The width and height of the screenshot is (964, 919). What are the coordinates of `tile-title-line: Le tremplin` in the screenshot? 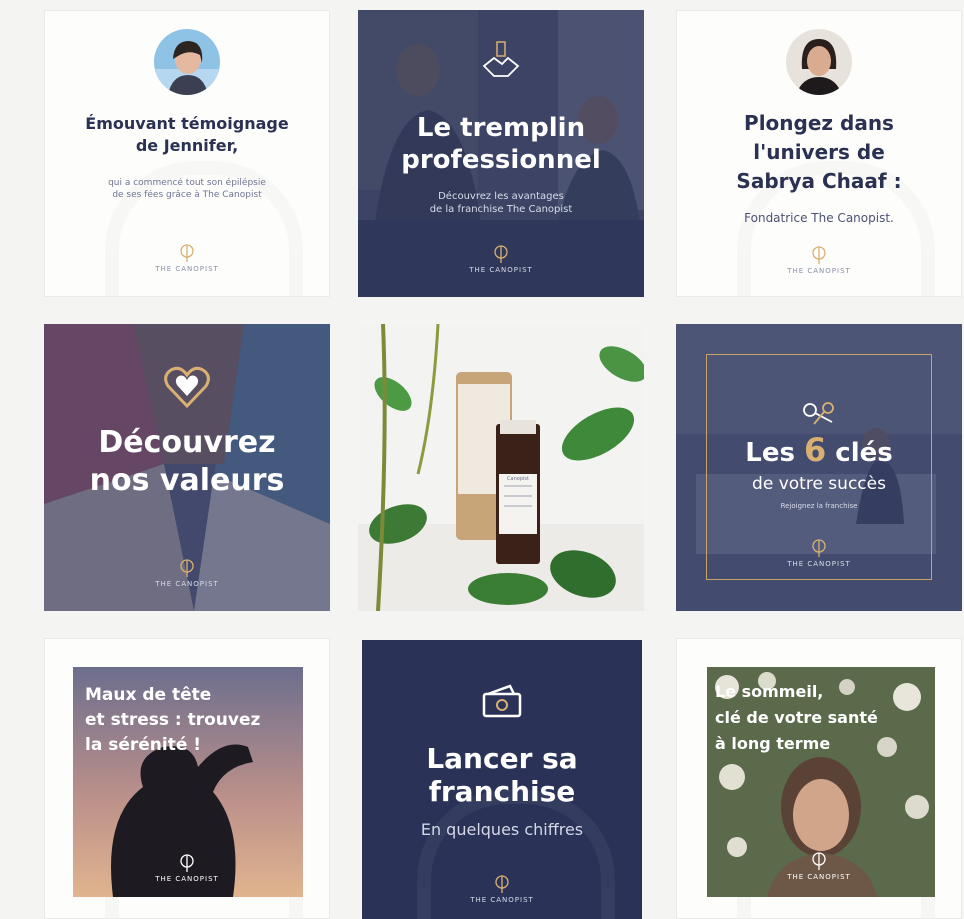 It's located at (501, 128).